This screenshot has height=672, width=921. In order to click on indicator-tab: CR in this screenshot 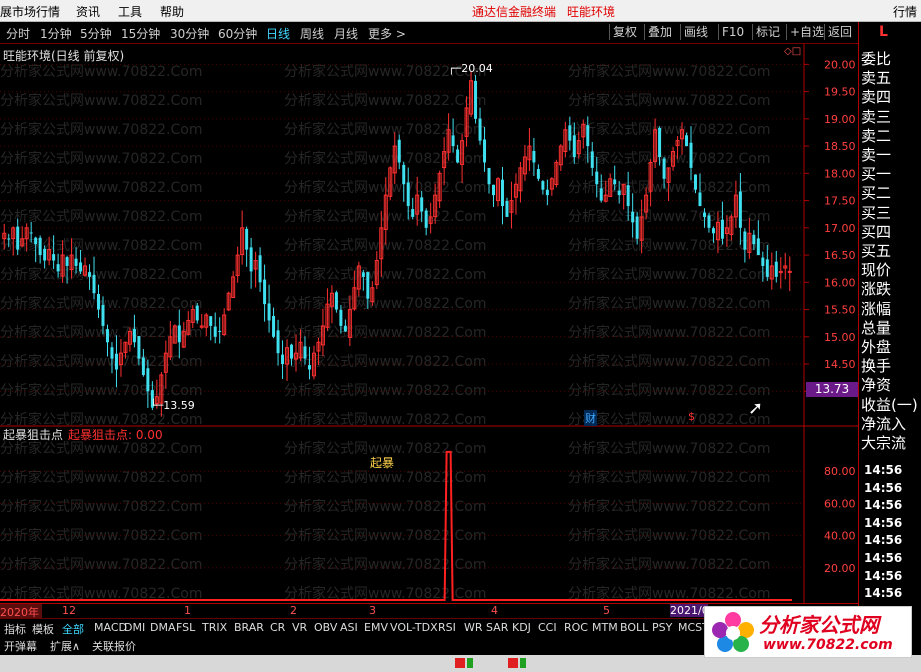, I will do `click(277, 627)`.